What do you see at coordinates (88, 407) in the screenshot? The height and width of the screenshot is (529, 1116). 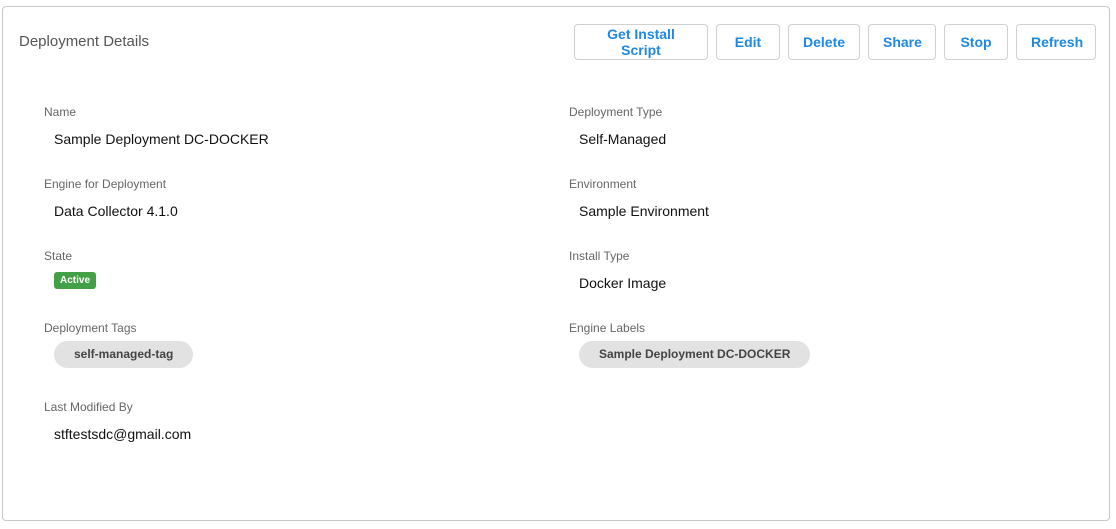 I see `last-modified-by-label: Last Modified By` at bounding box center [88, 407].